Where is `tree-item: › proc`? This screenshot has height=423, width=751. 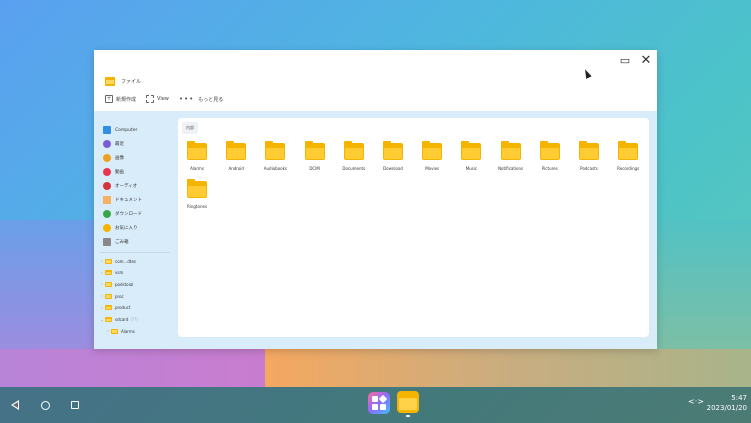
tree-item: › proc is located at coordinates (111, 296).